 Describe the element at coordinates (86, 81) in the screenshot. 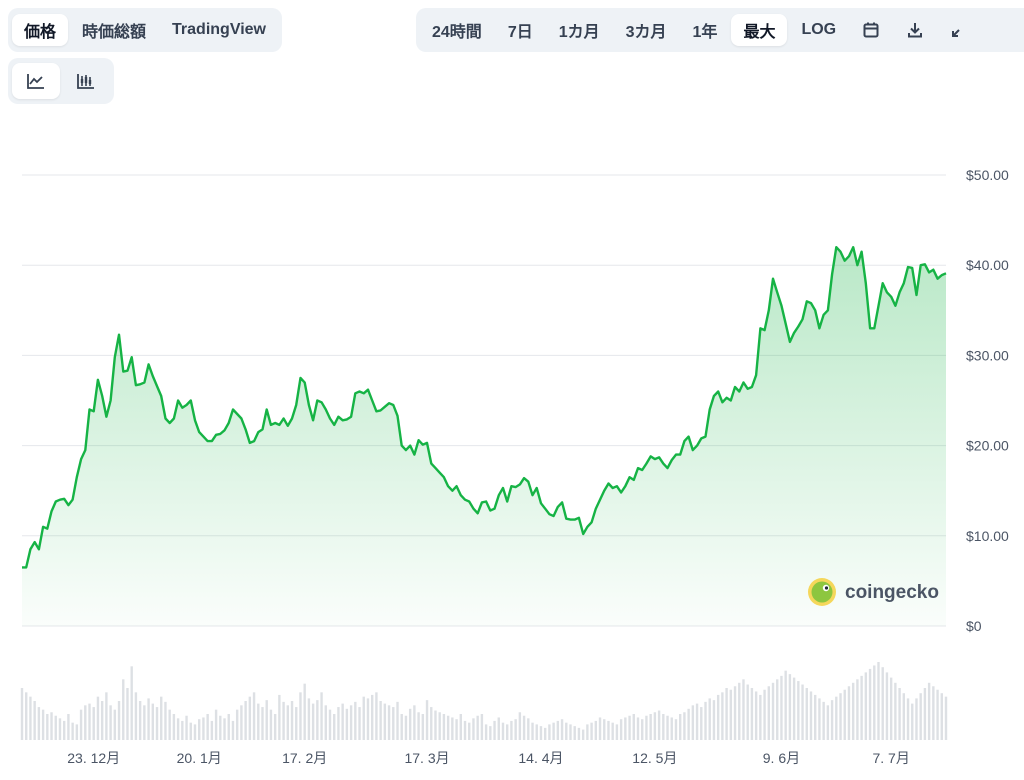

I see `candlestick-chart-button` at that location.